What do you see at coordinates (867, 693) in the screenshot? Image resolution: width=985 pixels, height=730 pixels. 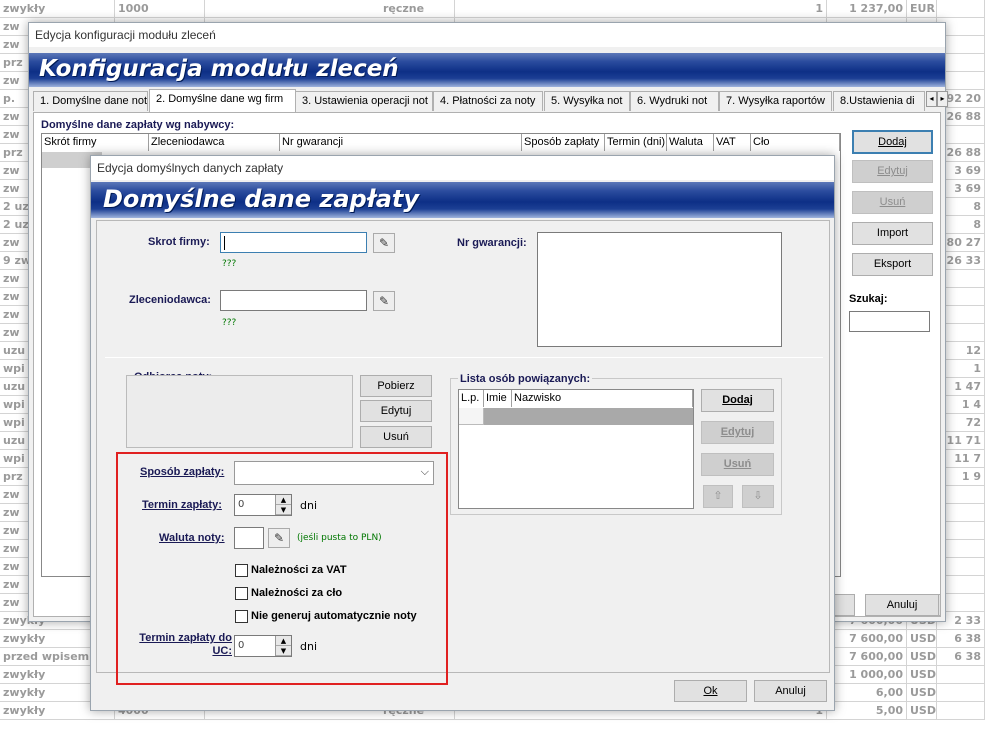 I see `background-cell: 6,00` at bounding box center [867, 693].